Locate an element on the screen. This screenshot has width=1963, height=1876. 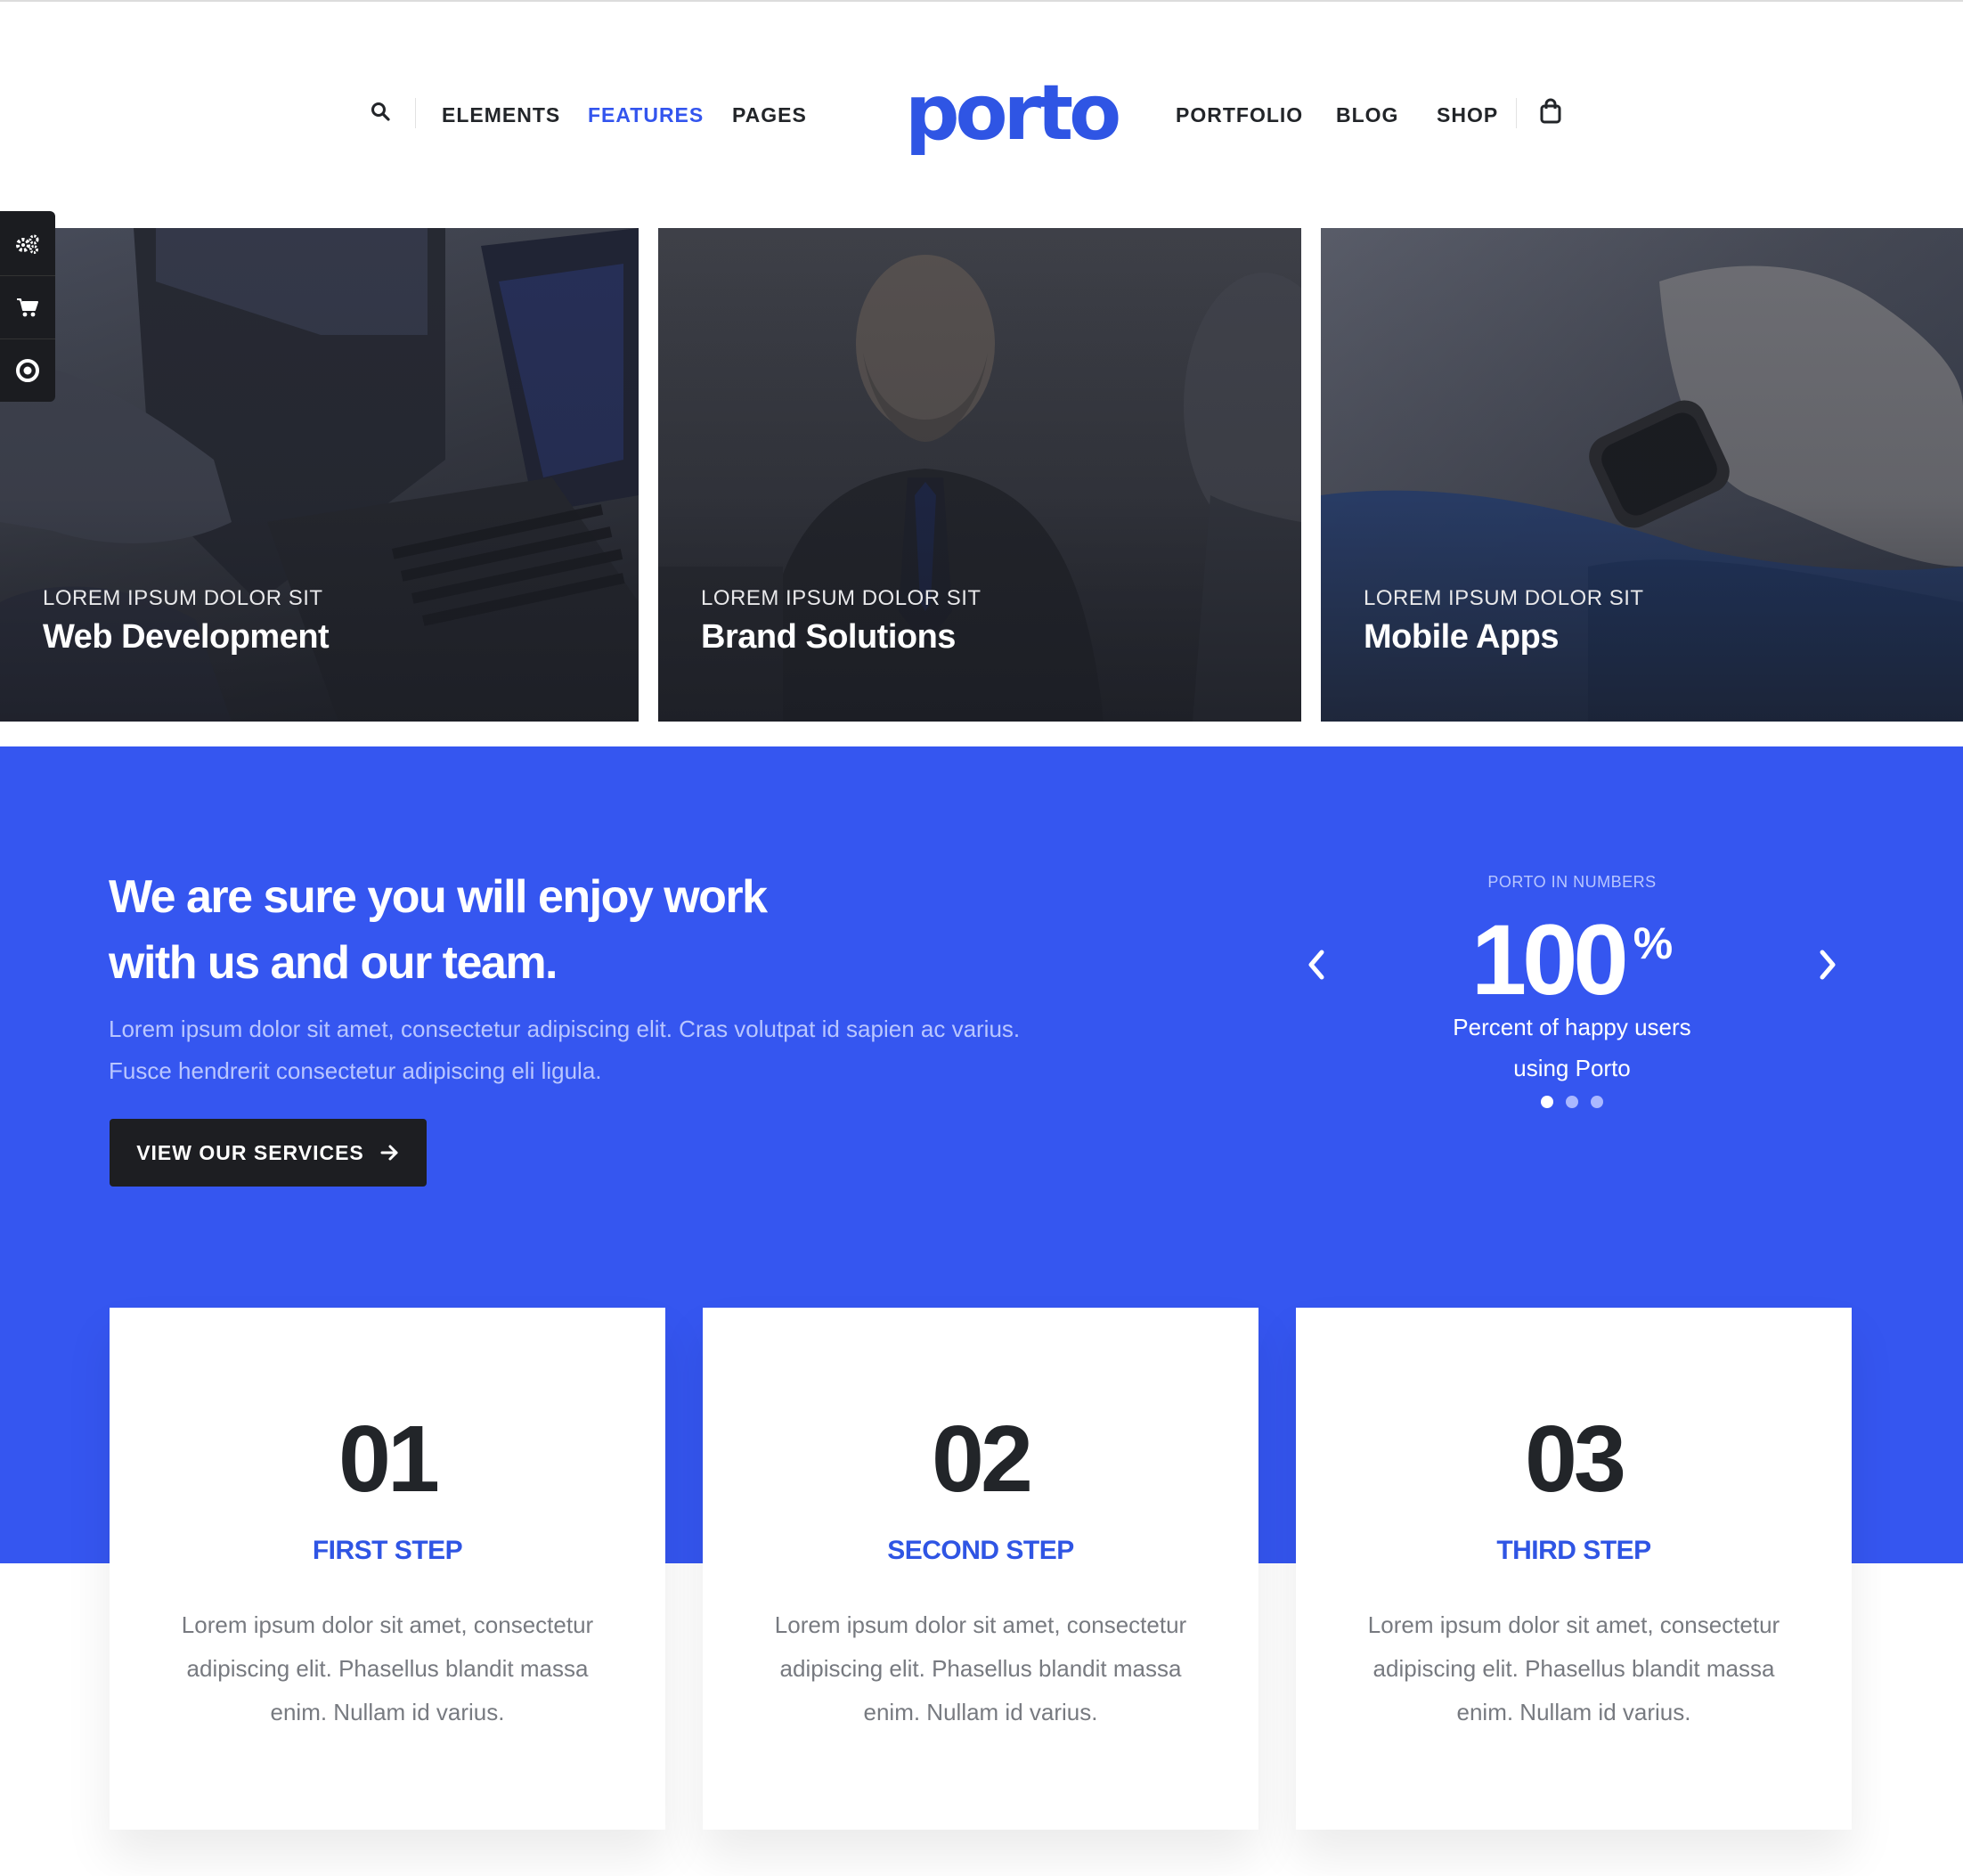
step-number: 03 is located at coordinates (1575, 1459).